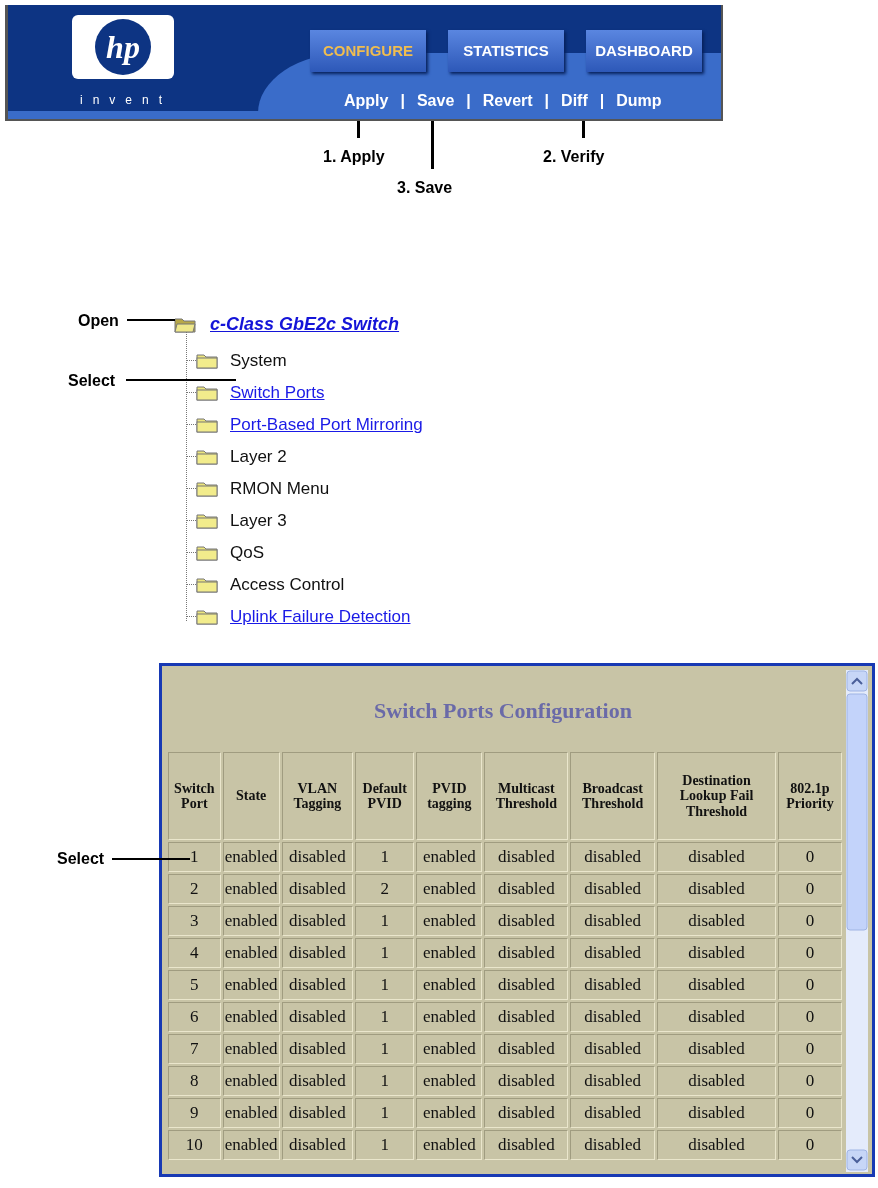 The width and height of the screenshot is (878, 1188). Describe the element at coordinates (258, 457) in the screenshot. I see `tree-item: Layer 2` at that location.